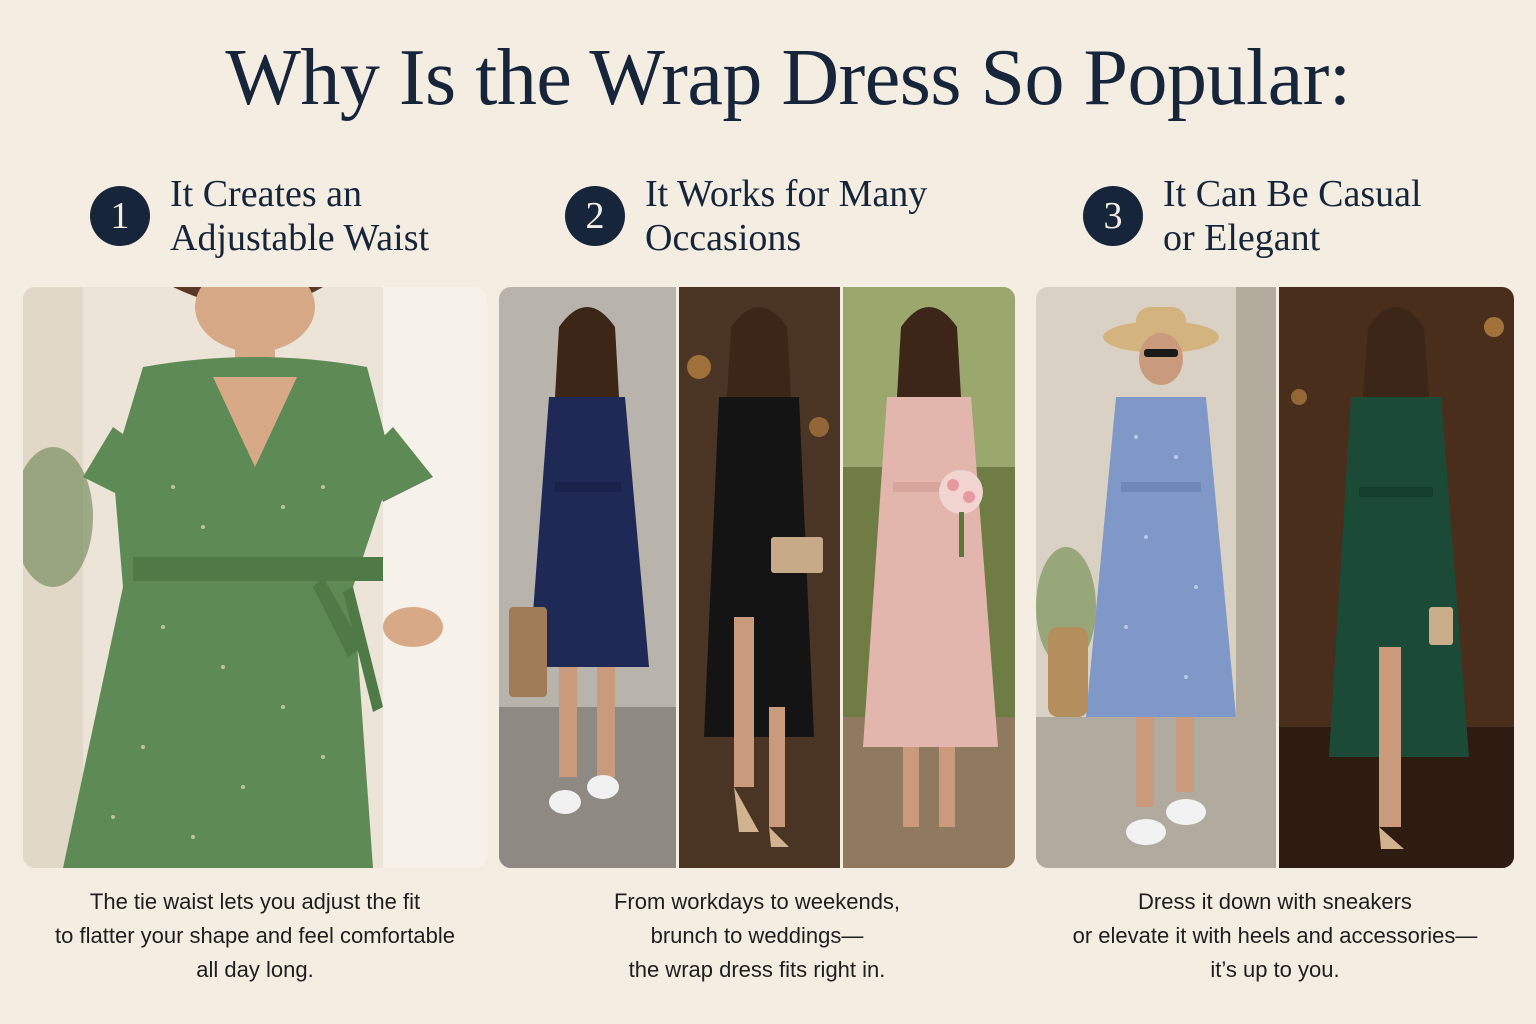 The height and width of the screenshot is (1024, 1536). I want to click on section-1-heading-text: It Creates an Adjustable Waist, so click(299, 216).